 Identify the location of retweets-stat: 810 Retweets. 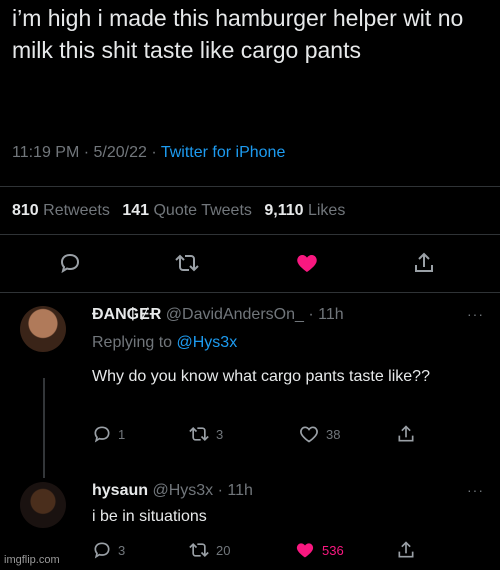
(61, 210).